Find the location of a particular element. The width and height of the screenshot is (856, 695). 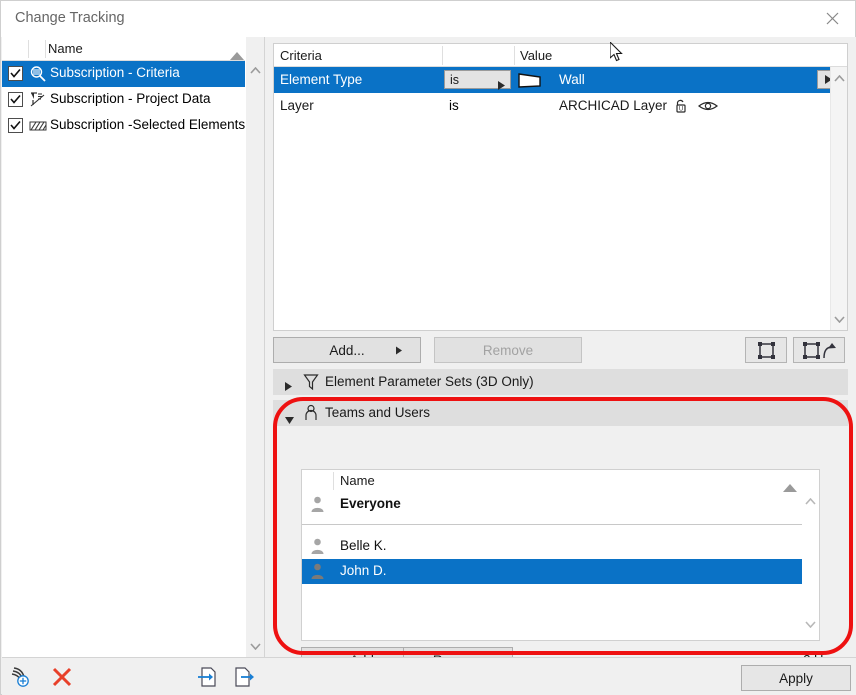

sidebar-item-subscription-selected-elements: Subscription -Selected Elements is located at coordinates (123, 126).